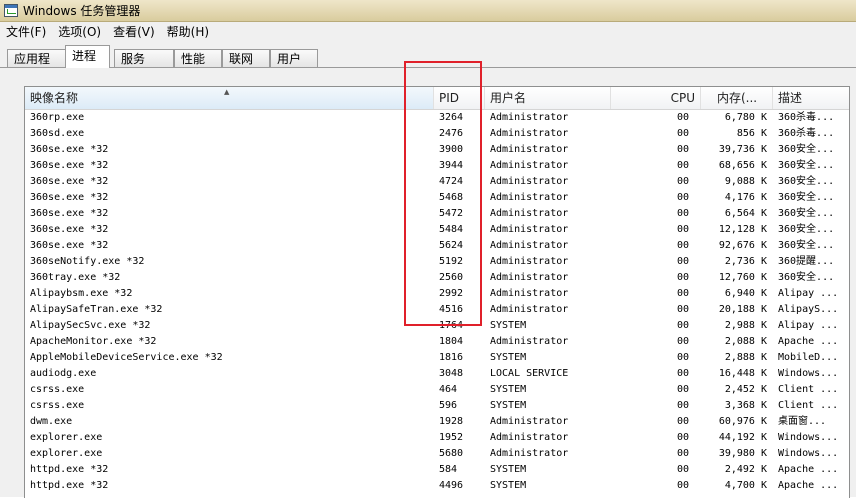  Describe the element at coordinates (75, 277) in the screenshot. I see `process-name: 360tray.exe *32` at that location.